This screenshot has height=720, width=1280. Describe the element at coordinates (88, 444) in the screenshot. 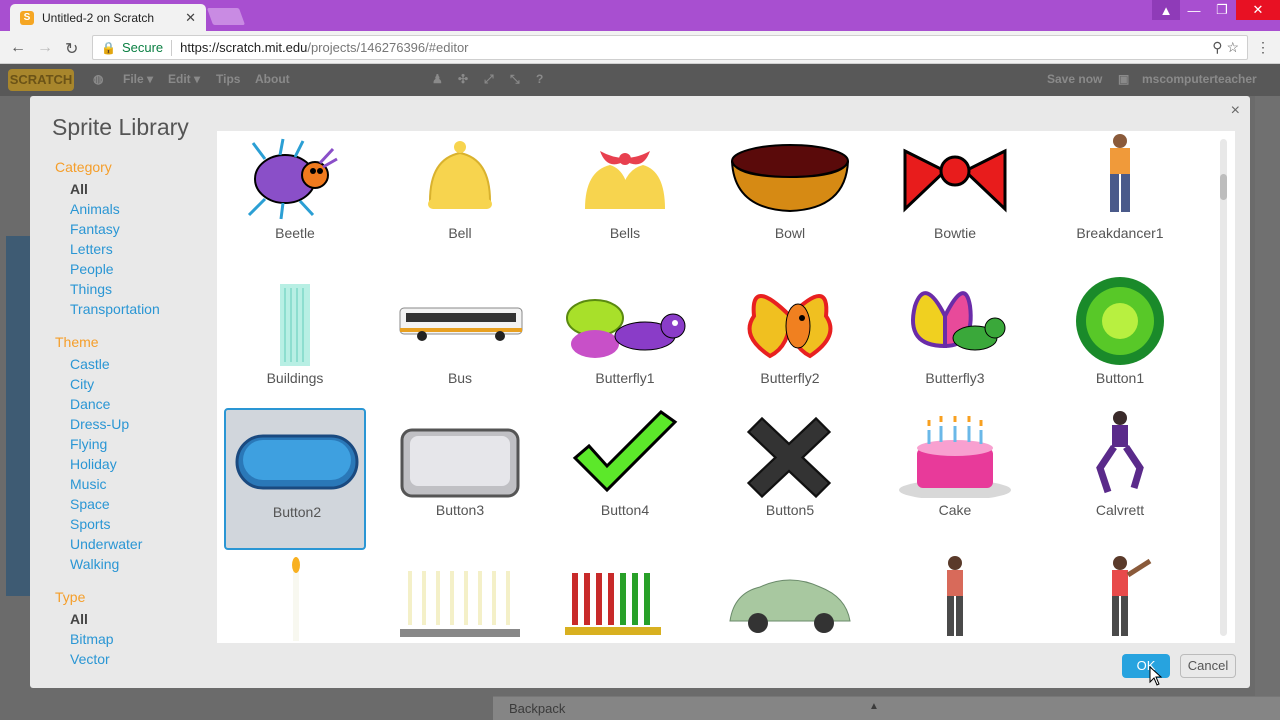

I see `theme-item-flying: Flying` at that location.